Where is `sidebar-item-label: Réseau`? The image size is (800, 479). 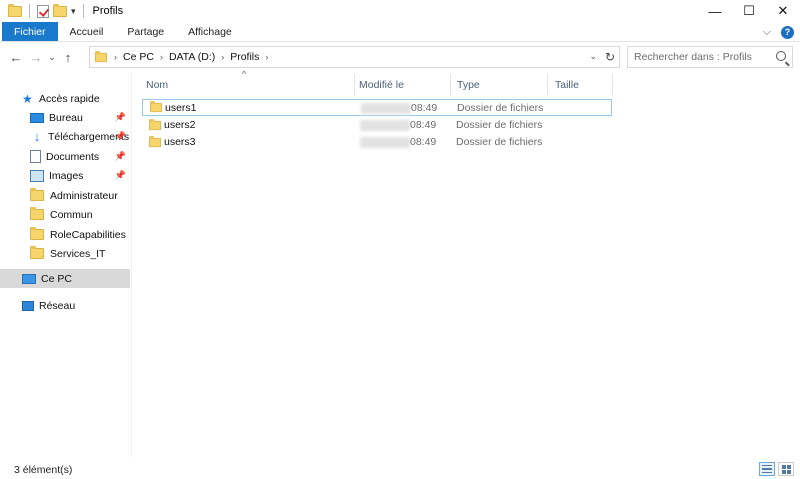
sidebar-item-label: Réseau is located at coordinates (57, 305).